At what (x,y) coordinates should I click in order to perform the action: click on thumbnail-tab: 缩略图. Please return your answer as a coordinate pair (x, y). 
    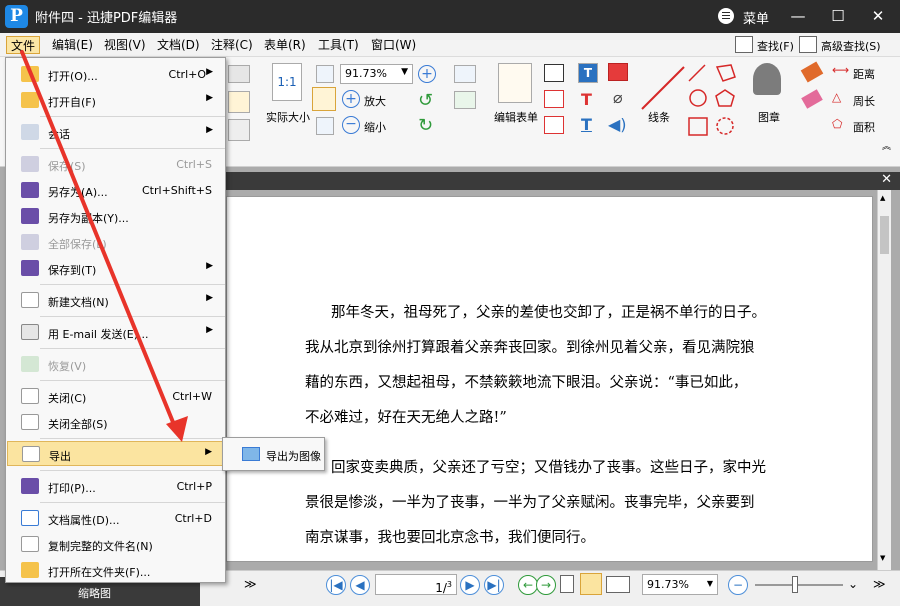
    Looking at the image, I should click on (94, 593).